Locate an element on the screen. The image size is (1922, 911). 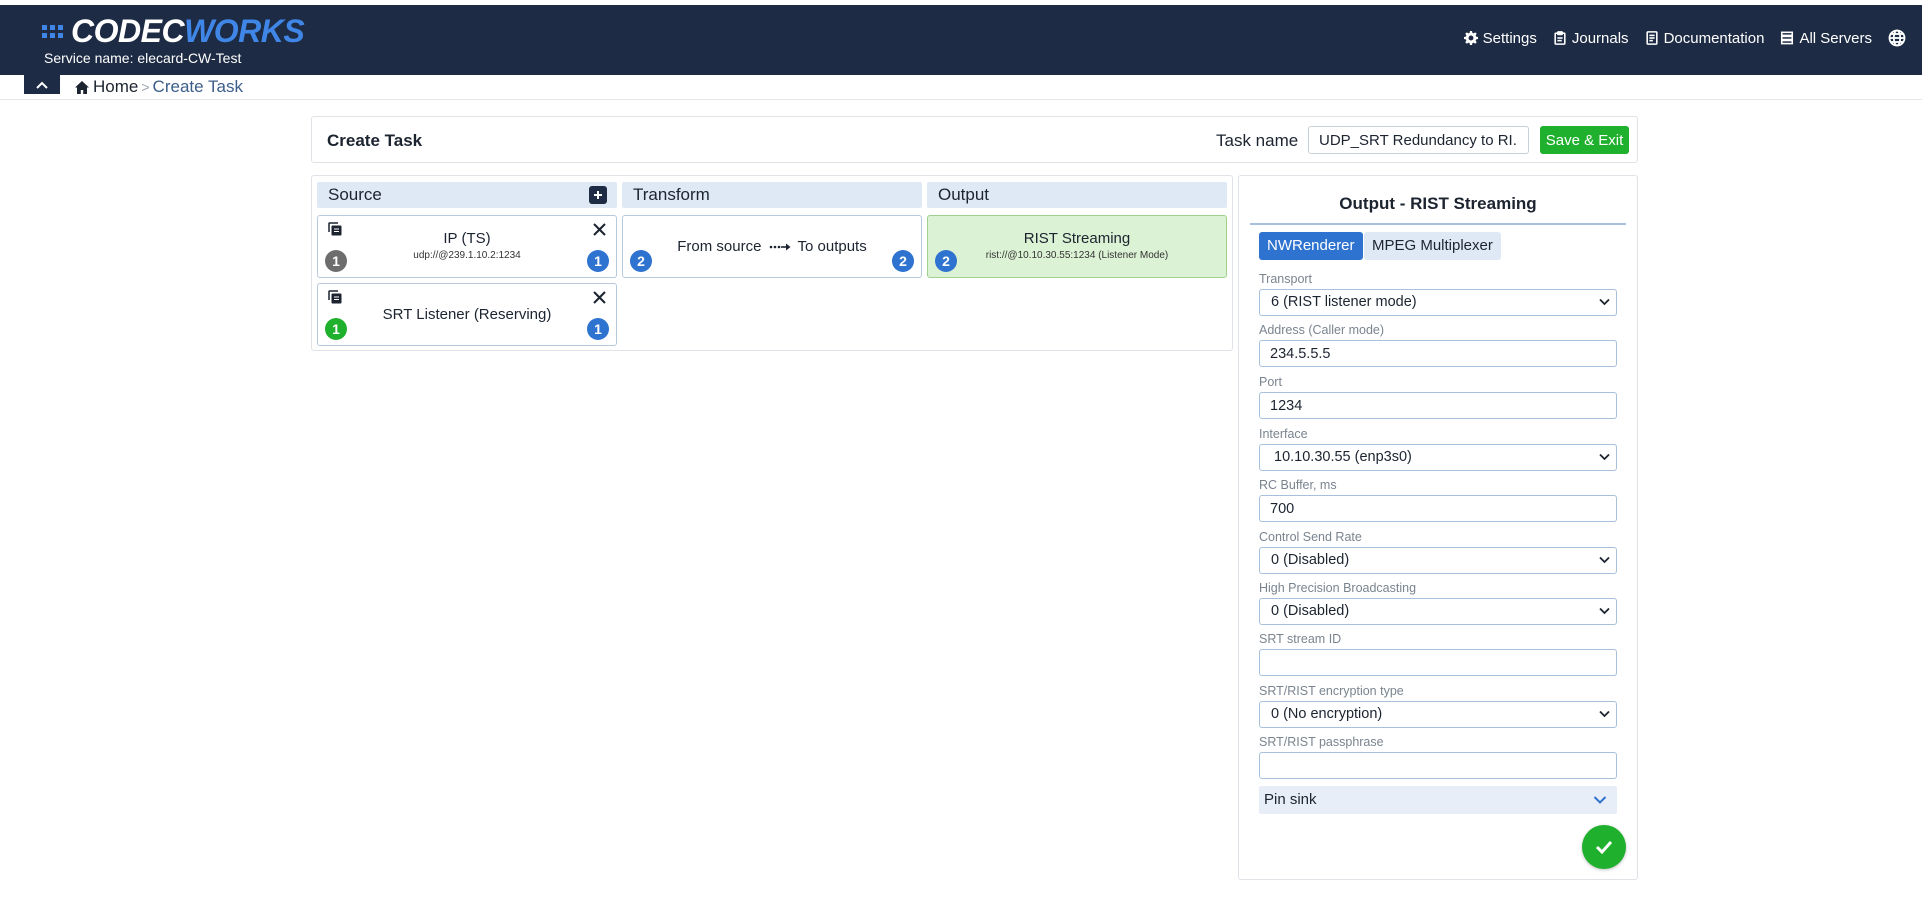
node-title: SRT Listener (Reserving) is located at coordinates (467, 314).